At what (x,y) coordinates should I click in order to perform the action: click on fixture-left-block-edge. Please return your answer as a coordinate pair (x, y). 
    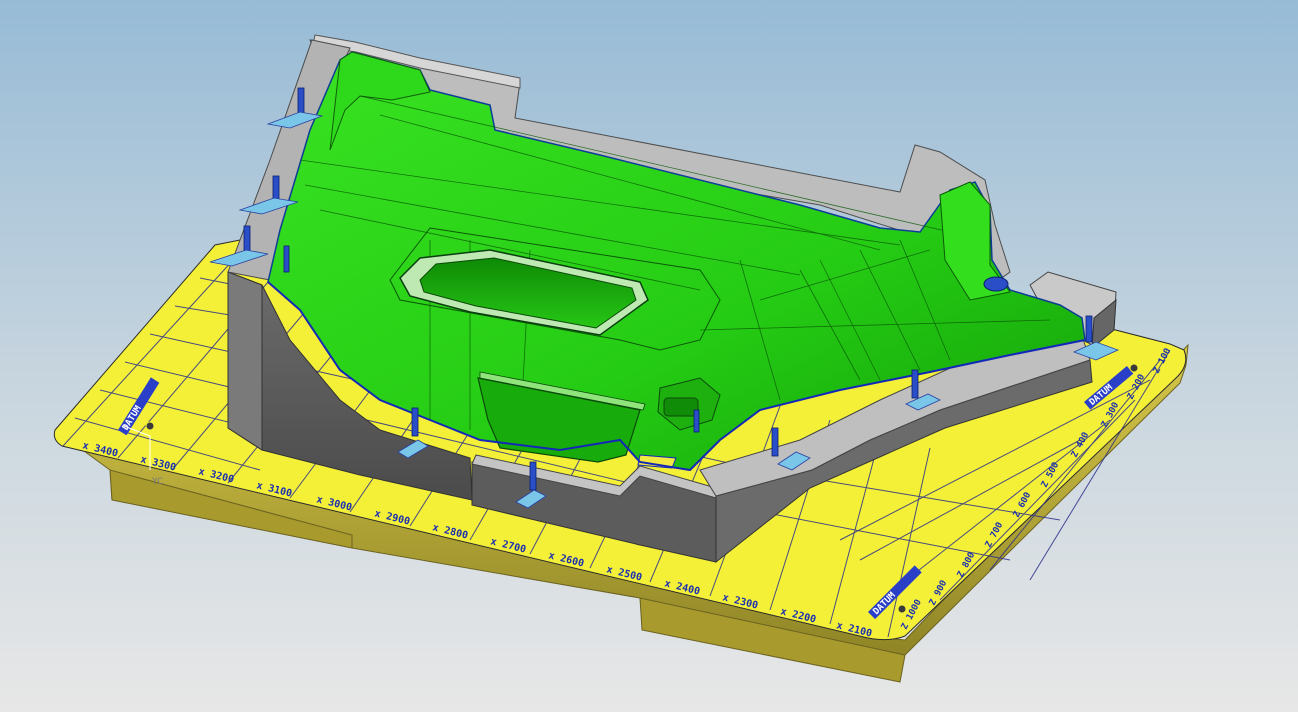
    Looking at the image, I should click on (245, 361).